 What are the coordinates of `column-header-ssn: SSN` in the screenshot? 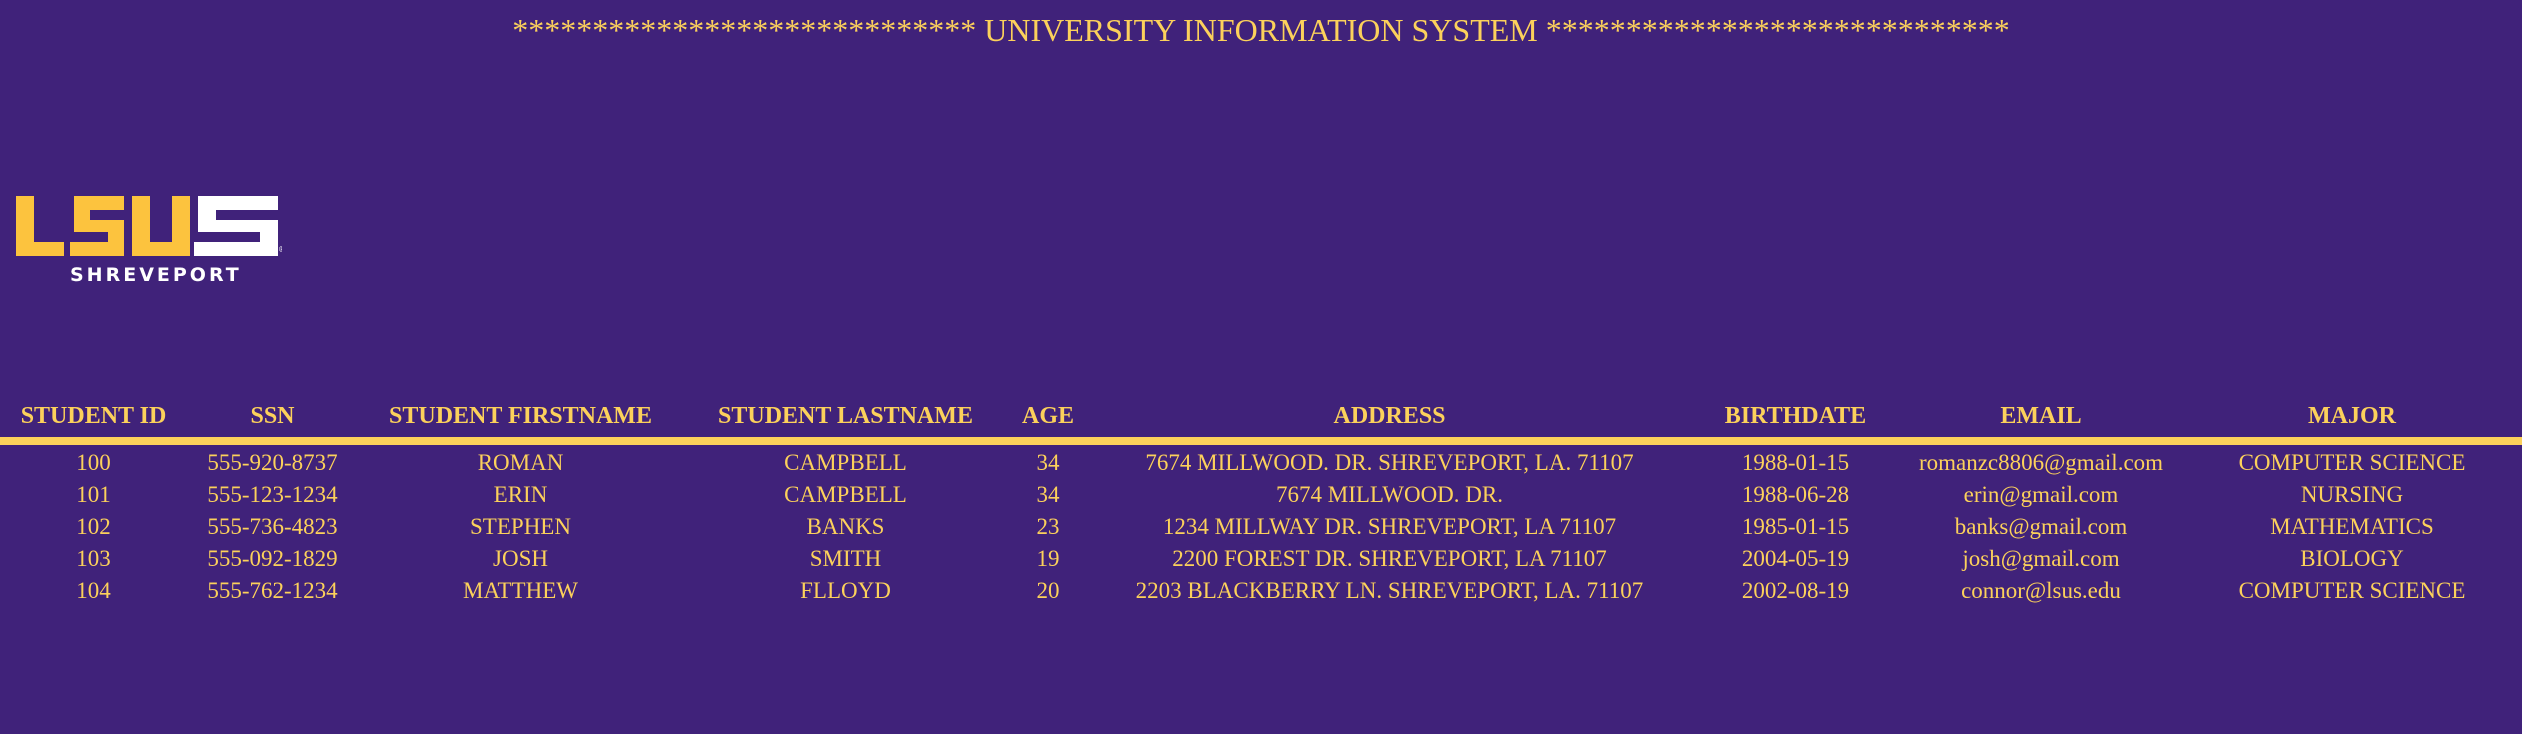 It's located at (272, 420).